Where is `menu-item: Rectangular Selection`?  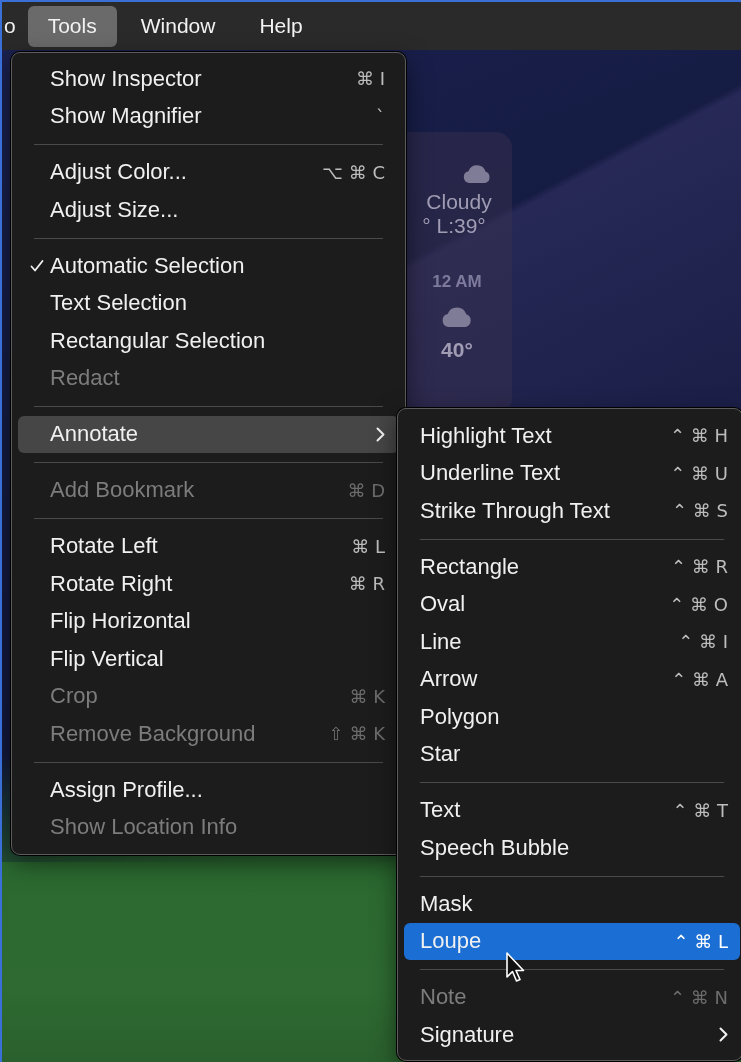 menu-item: Rectangular Selection is located at coordinates (208, 341).